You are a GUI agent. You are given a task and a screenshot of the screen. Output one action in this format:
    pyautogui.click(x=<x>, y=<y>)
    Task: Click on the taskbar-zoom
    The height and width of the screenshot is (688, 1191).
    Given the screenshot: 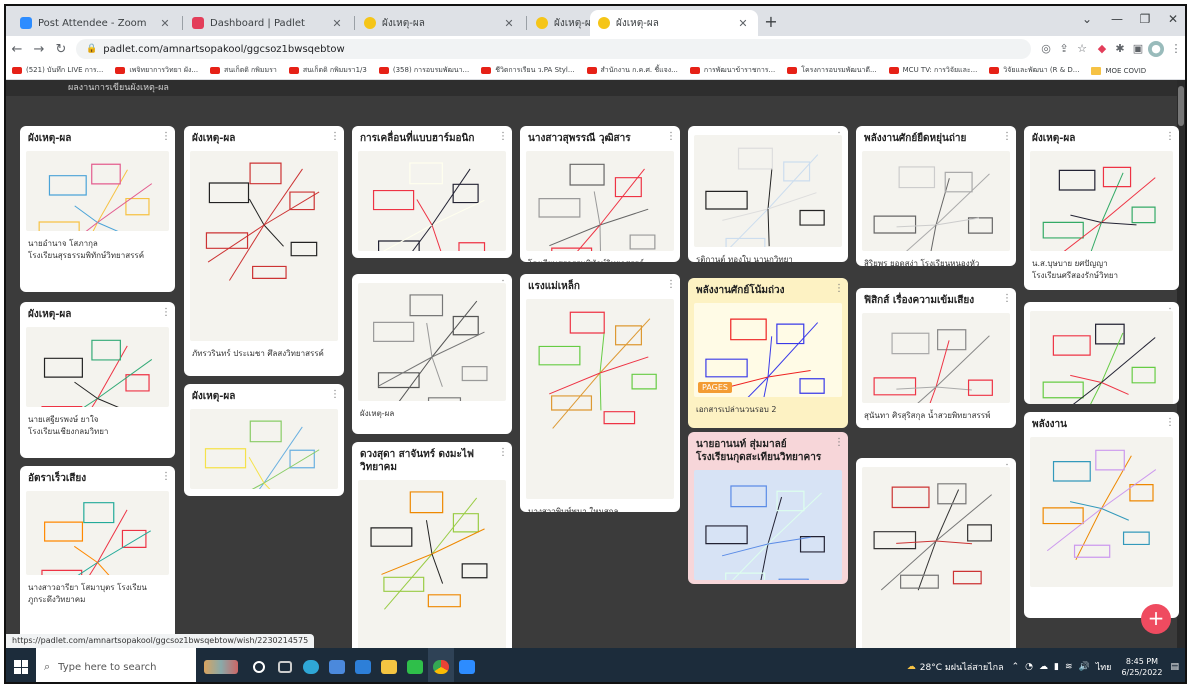 What is the action you would take?
    pyautogui.click(x=467, y=665)
    